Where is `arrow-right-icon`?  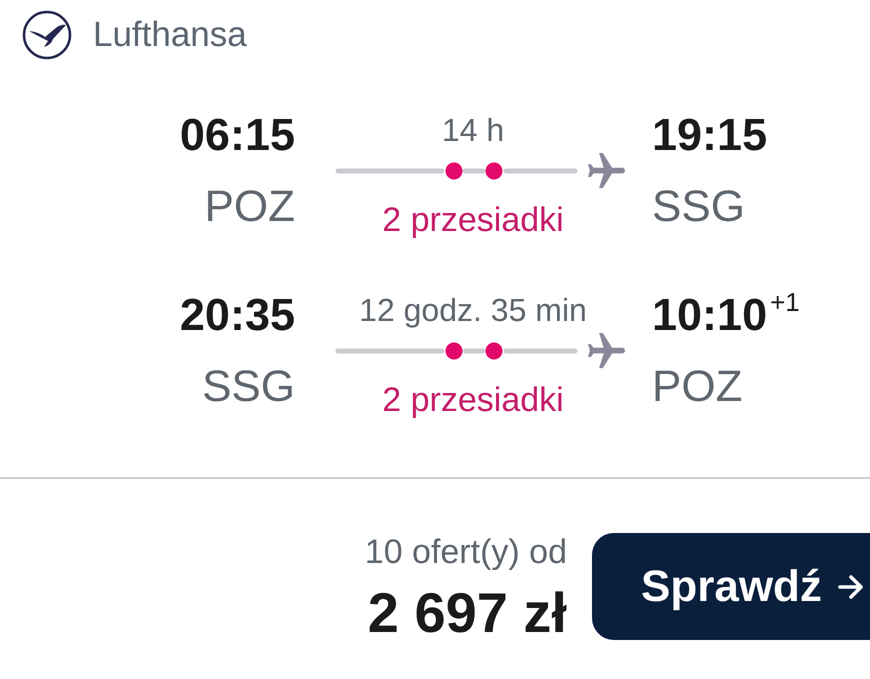 arrow-right-icon is located at coordinates (851, 587).